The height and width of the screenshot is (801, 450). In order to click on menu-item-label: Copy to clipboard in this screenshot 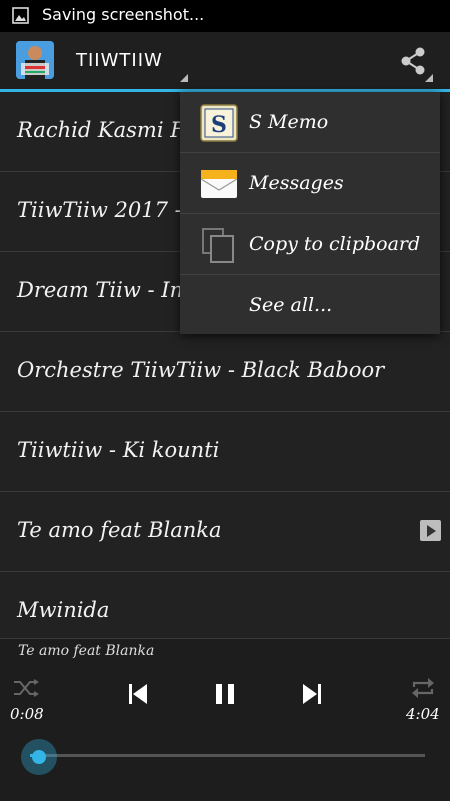, I will do `click(335, 244)`.